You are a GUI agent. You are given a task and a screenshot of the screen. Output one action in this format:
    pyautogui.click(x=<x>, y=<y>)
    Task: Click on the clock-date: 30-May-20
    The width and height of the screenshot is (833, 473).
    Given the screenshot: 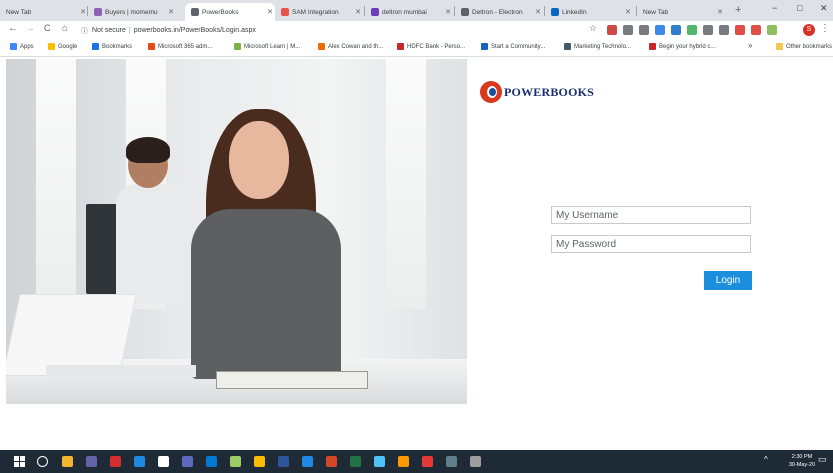 What is the action you would take?
    pyautogui.click(x=802, y=465)
    